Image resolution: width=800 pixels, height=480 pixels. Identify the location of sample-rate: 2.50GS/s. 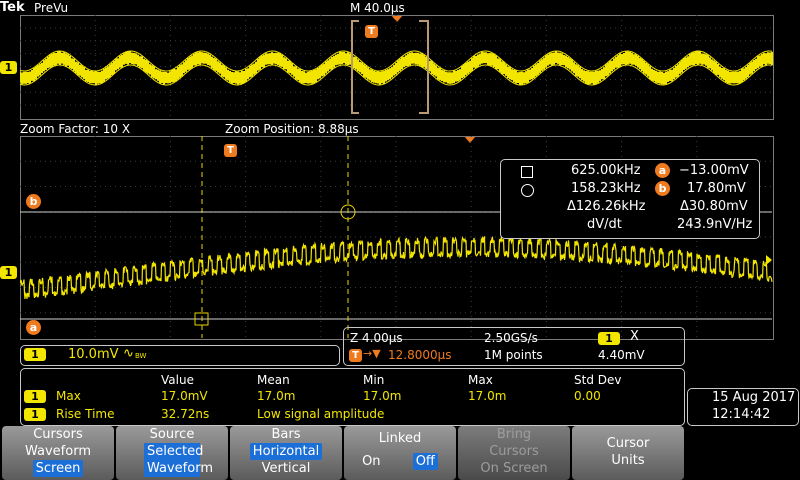
(511, 338).